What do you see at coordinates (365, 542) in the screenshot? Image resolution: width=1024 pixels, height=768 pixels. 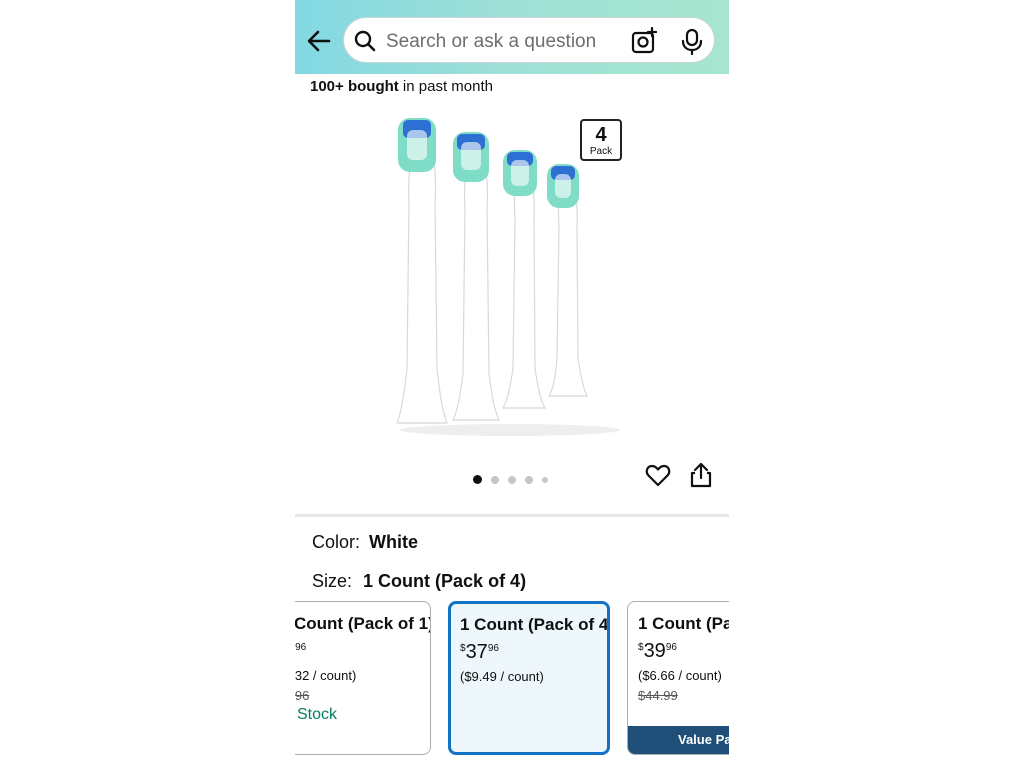 I see `color-selection: Color: White` at bounding box center [365, 542].